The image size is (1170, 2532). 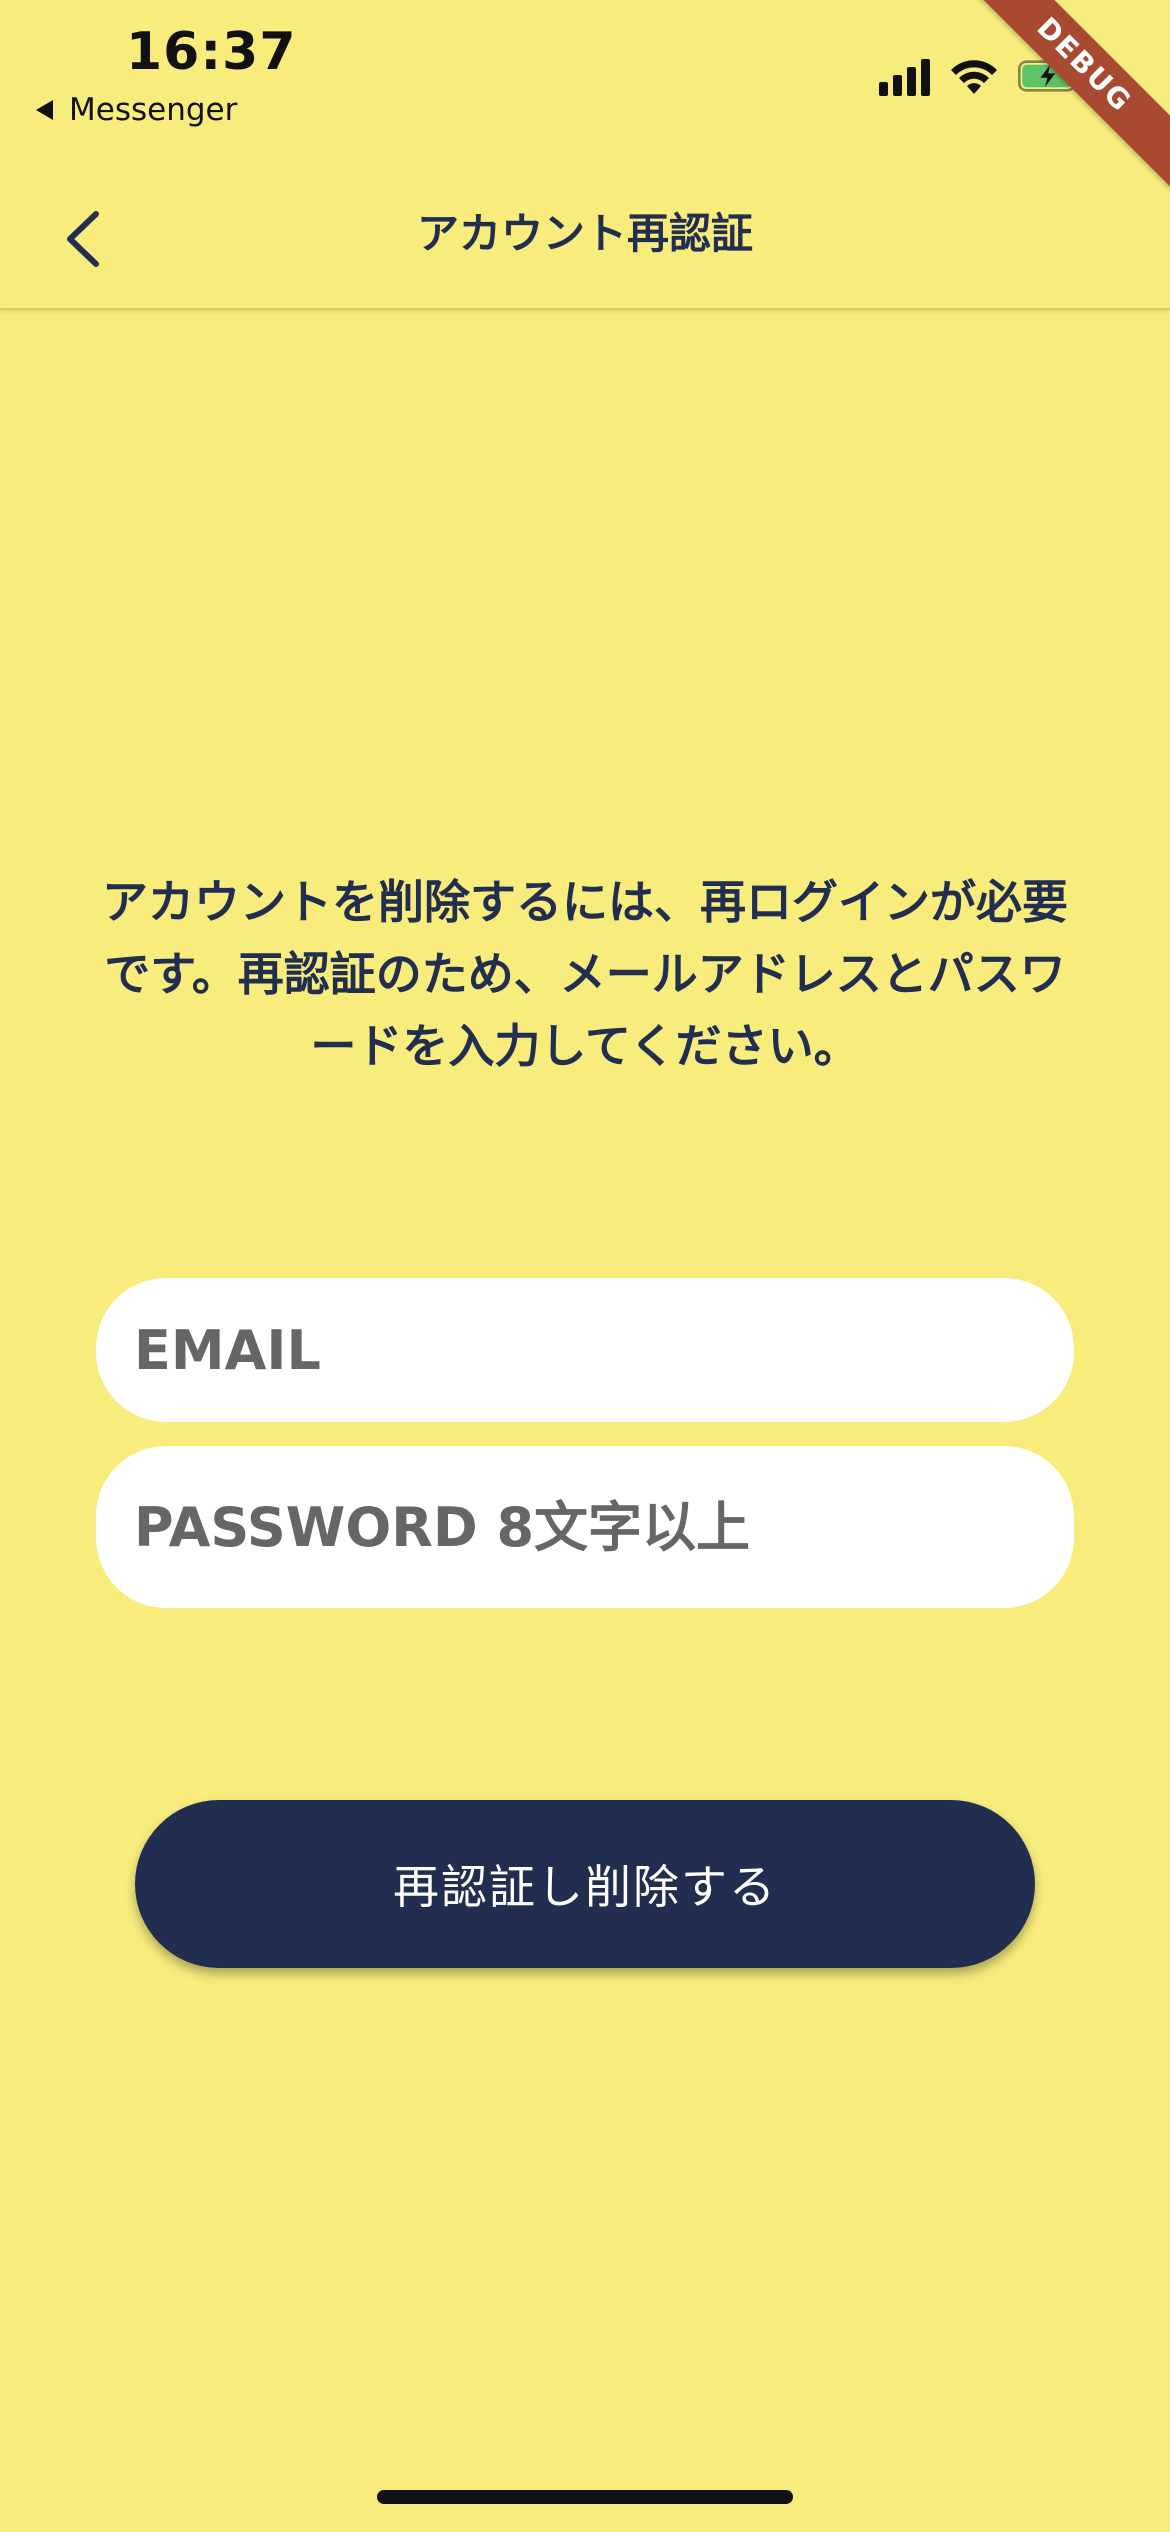 What do you see at coordinates (211, 52) in the screenshot?
I see `status-time: 16:37` at bounding box center [211, 52].